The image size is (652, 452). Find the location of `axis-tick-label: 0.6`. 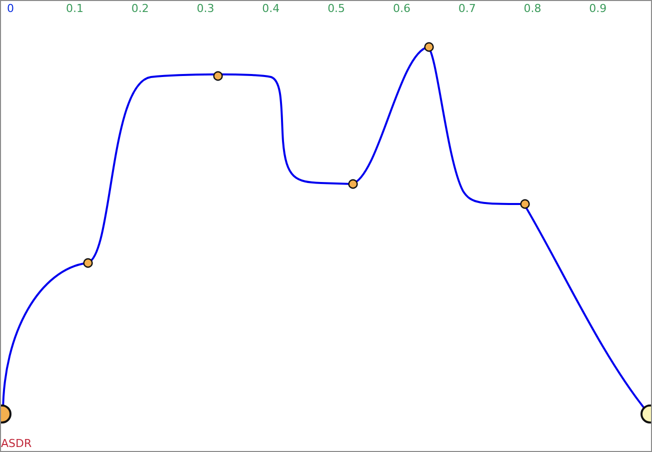

axis-tick-label: 0.6 is located at coordinates (402, 8).